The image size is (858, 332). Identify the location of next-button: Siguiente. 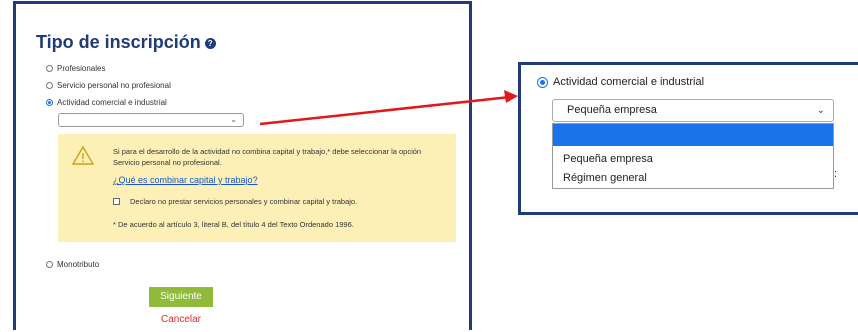
(181, 297).